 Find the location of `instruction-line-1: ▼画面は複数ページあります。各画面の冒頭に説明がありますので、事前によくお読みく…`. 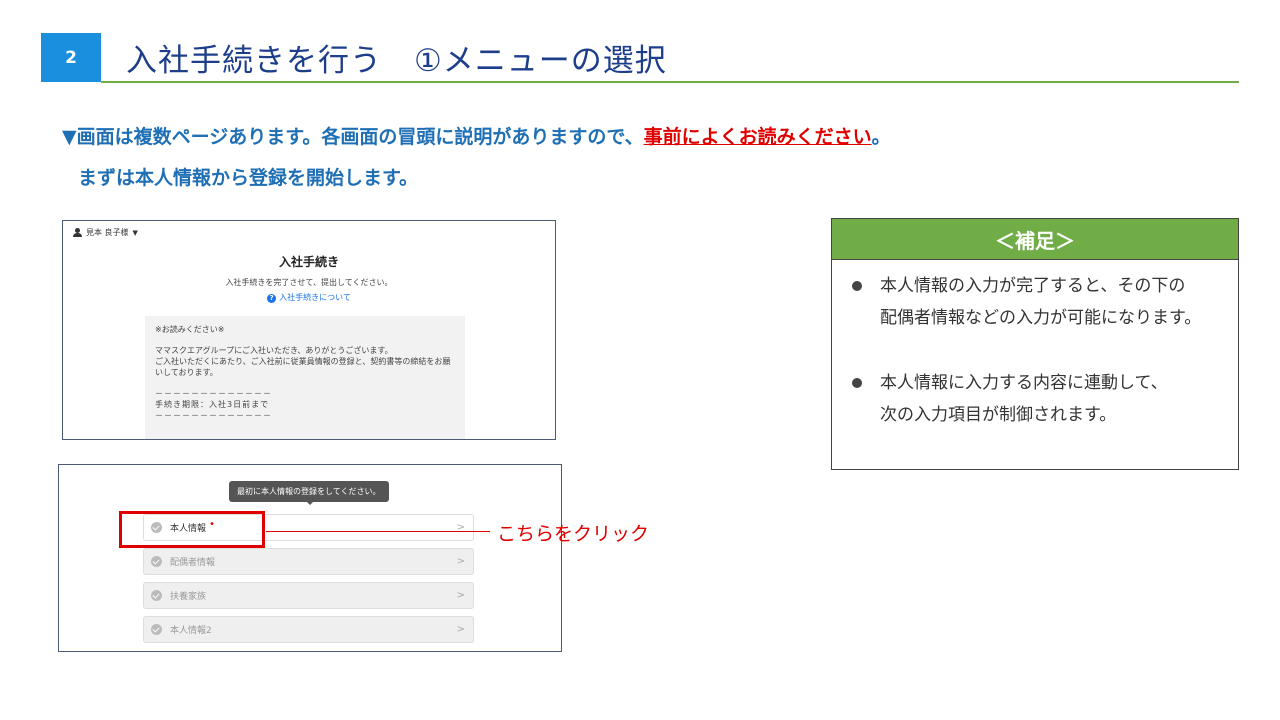

instruction-line-1: ▼画面は複数ページあります。各画面の冒頭に説明がありますので、事前によくお読みく… is located at coordinates (476, 135).